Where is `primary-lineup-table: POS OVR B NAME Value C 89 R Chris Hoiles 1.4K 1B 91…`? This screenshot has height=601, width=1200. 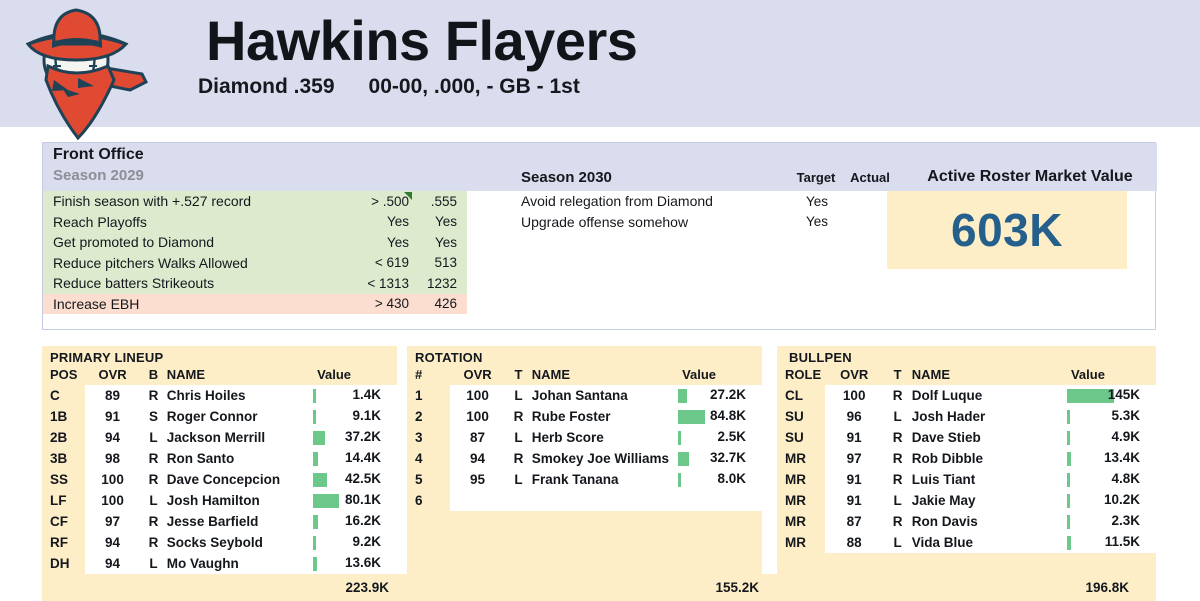 primary-lineup-table: POS OVR B NAME Value C 89 R Chris Hoiles 1.4K 1B 91… is located at coordinates (219, 470).